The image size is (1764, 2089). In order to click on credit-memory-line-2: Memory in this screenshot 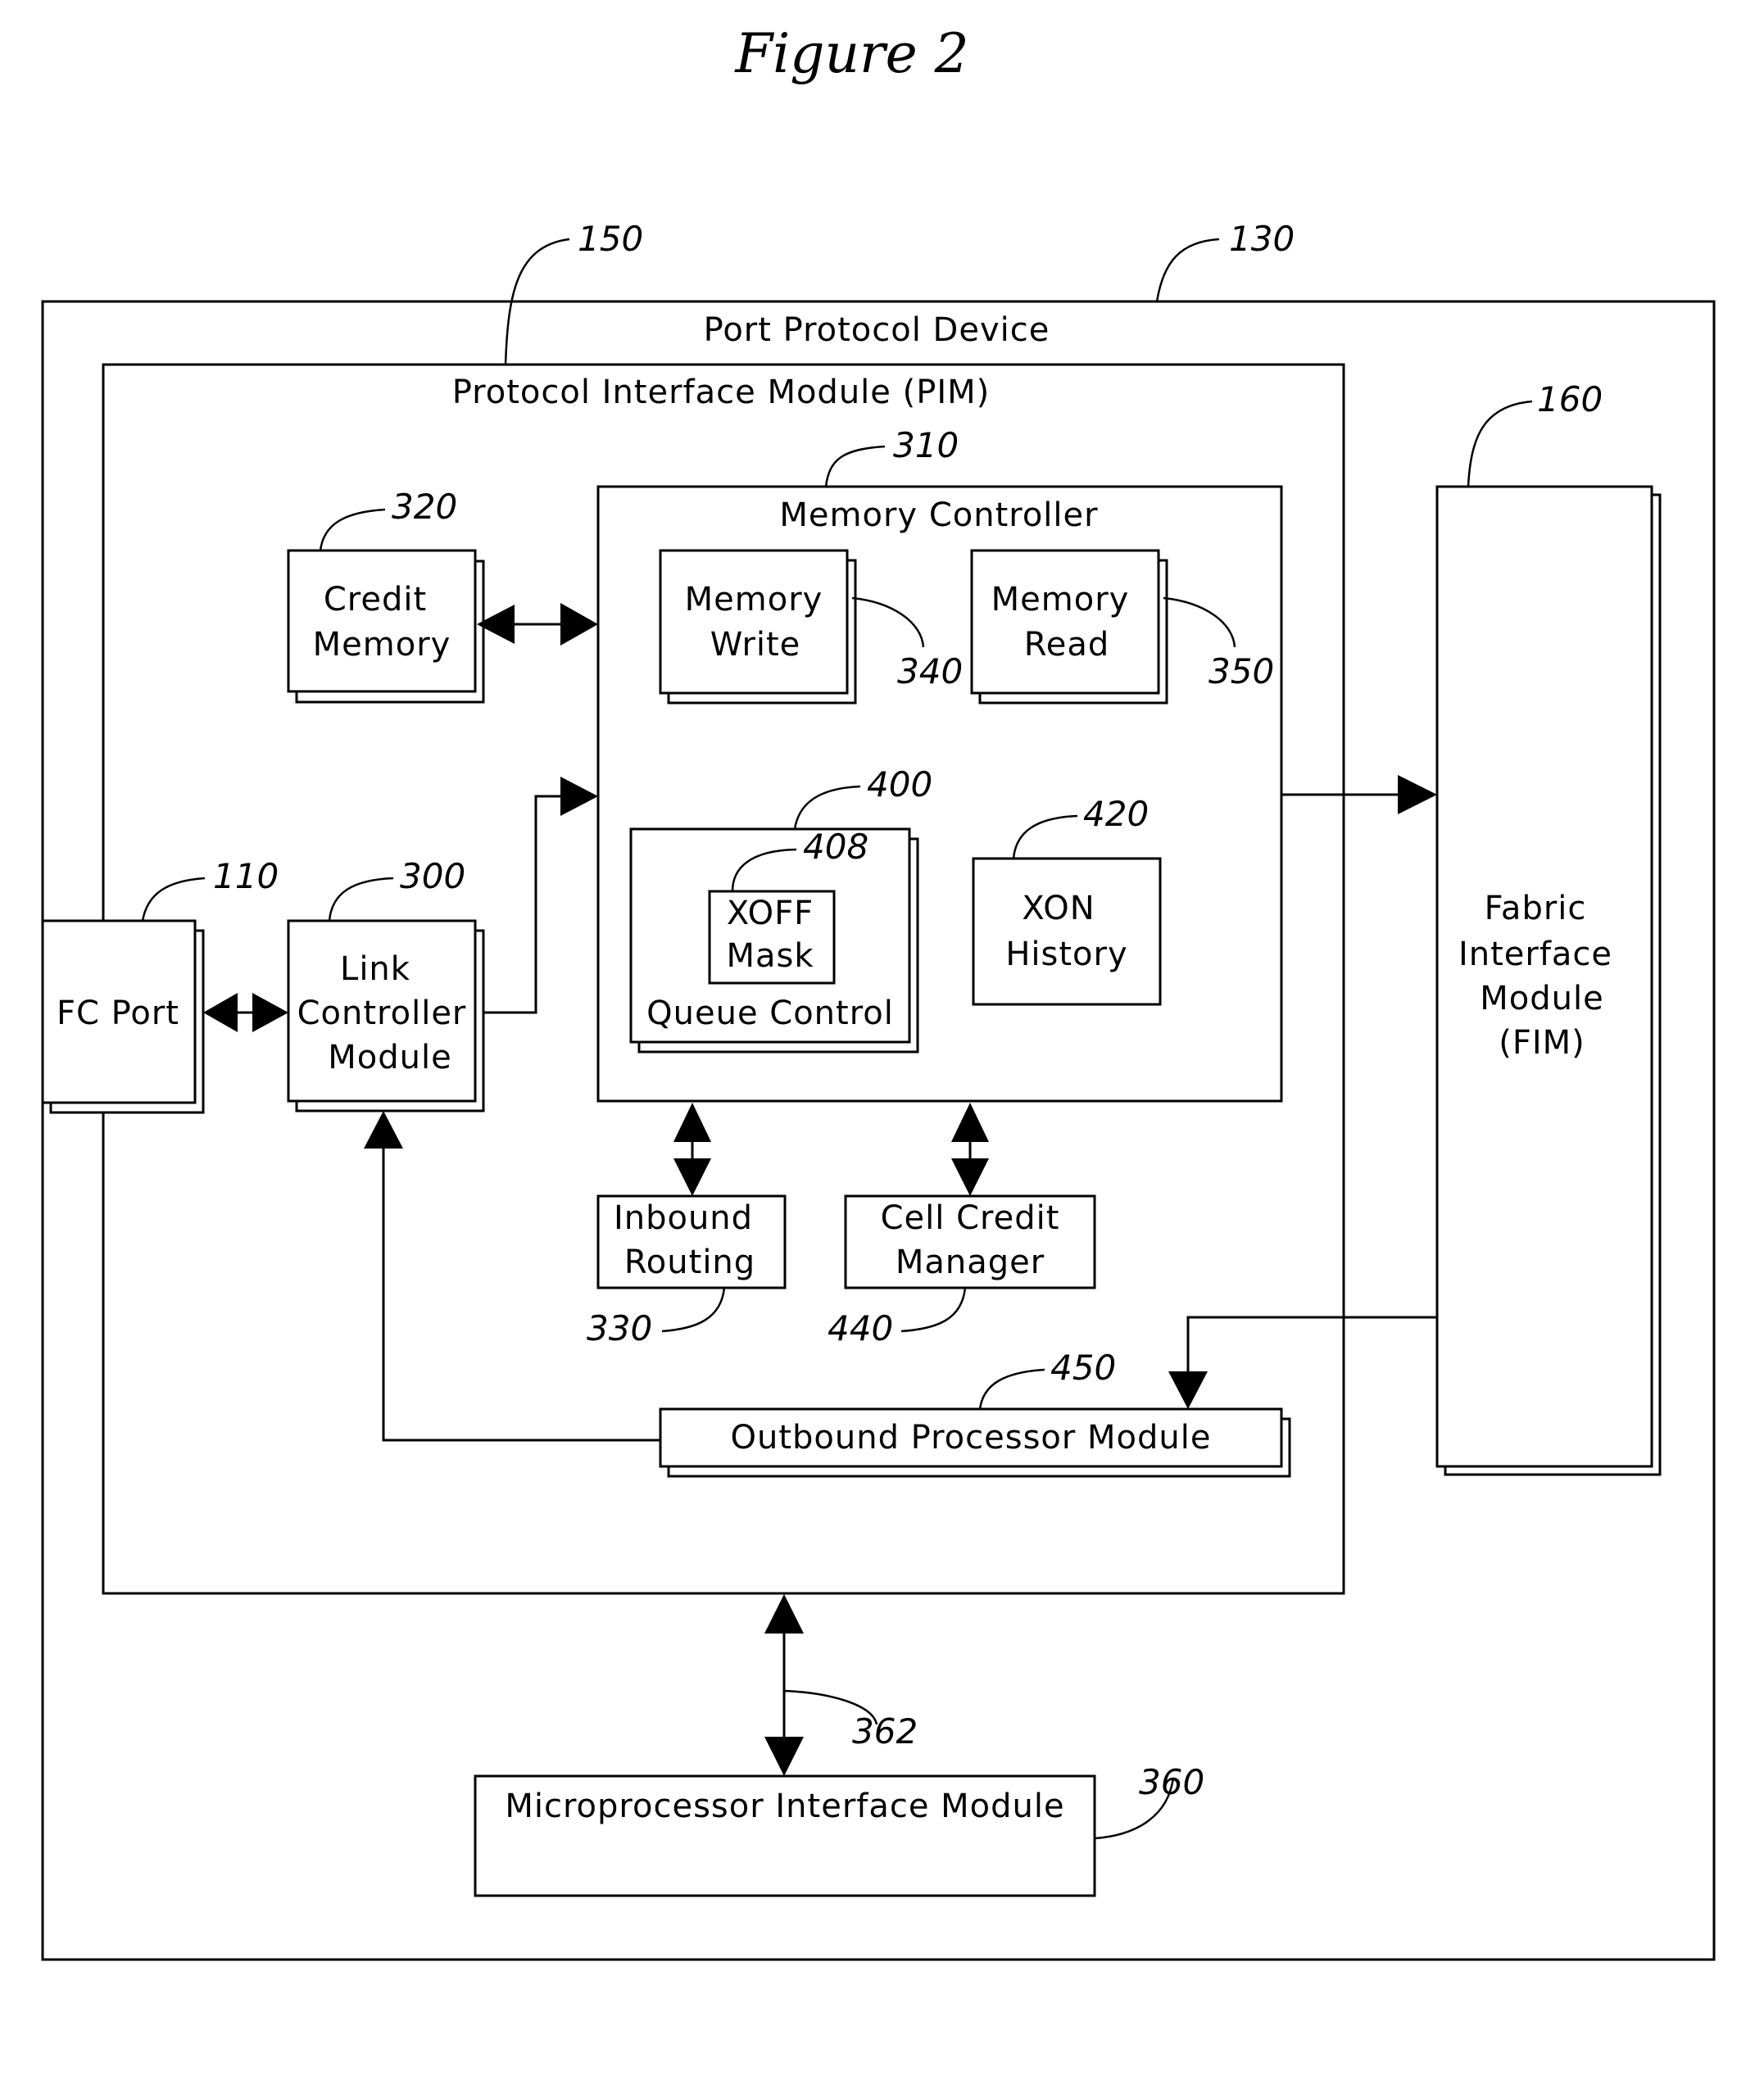, I will do `click(382, 645)`.